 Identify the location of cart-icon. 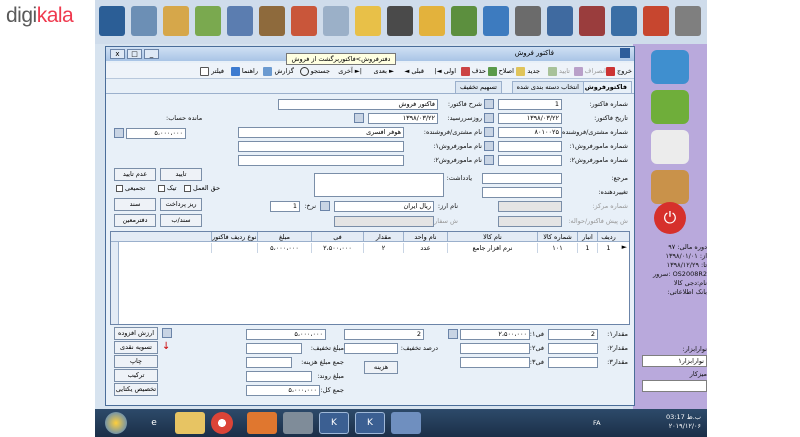
(400, 21).